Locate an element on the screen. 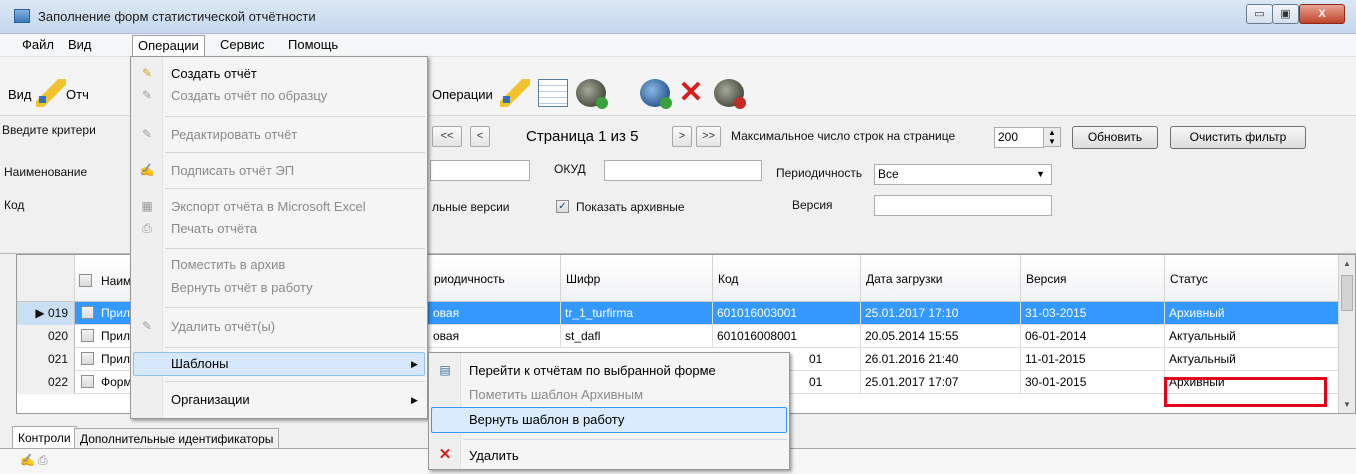 The height and width of the screenshot is (474, 1356). menu-delete-template: Удалить is located at coordinates (494, 455).